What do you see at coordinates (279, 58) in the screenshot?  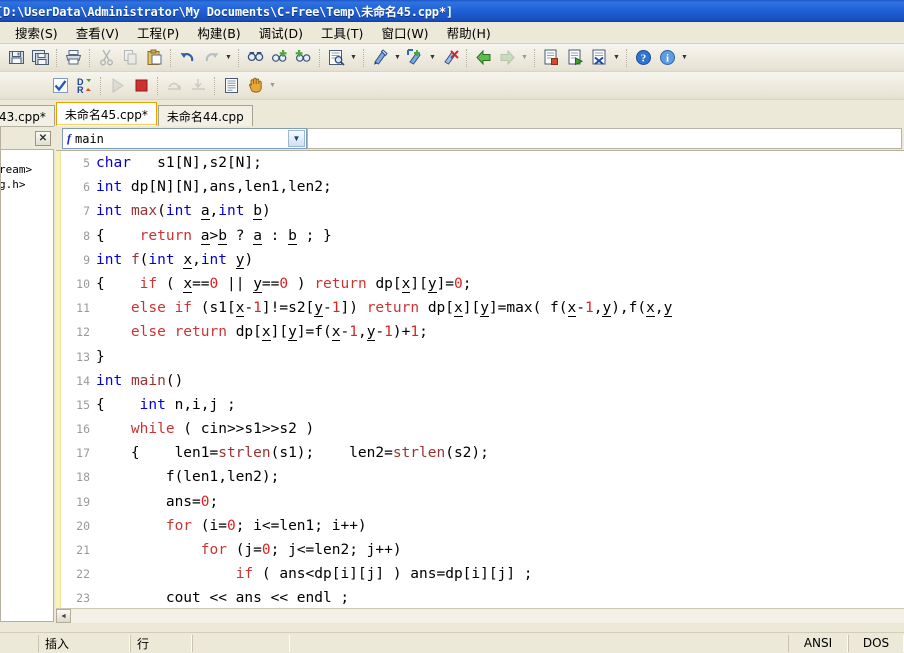 I see `find-next-icon` at bounding box center [279, 58].